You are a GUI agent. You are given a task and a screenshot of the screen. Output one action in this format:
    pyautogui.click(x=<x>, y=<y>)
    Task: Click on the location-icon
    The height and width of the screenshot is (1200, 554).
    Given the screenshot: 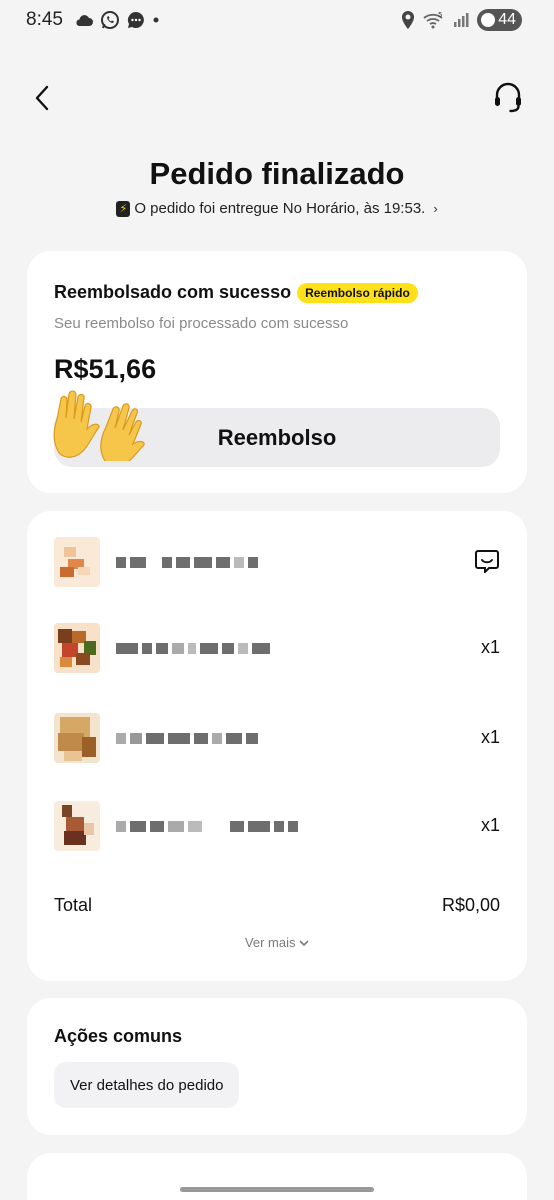 What is the action you would take?
    pyautogui.click(x=408, y=20)
    